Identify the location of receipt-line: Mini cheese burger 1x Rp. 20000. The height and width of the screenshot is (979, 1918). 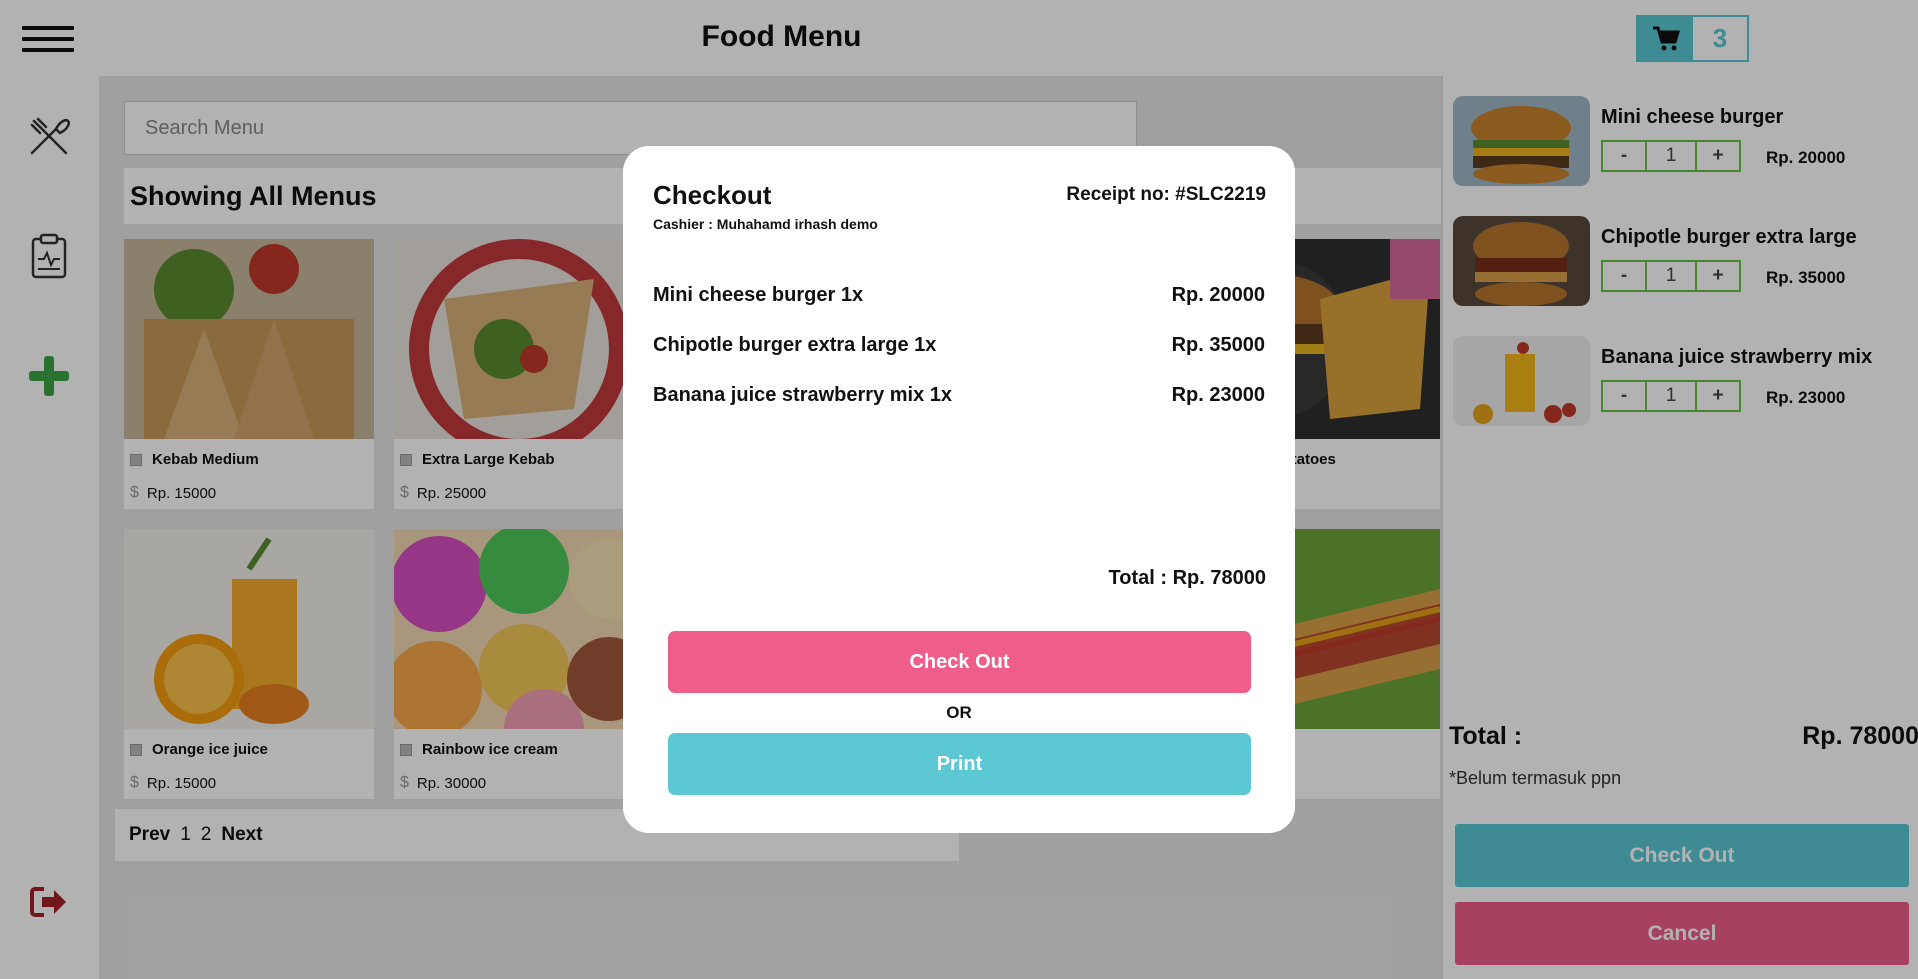
(959, 295).